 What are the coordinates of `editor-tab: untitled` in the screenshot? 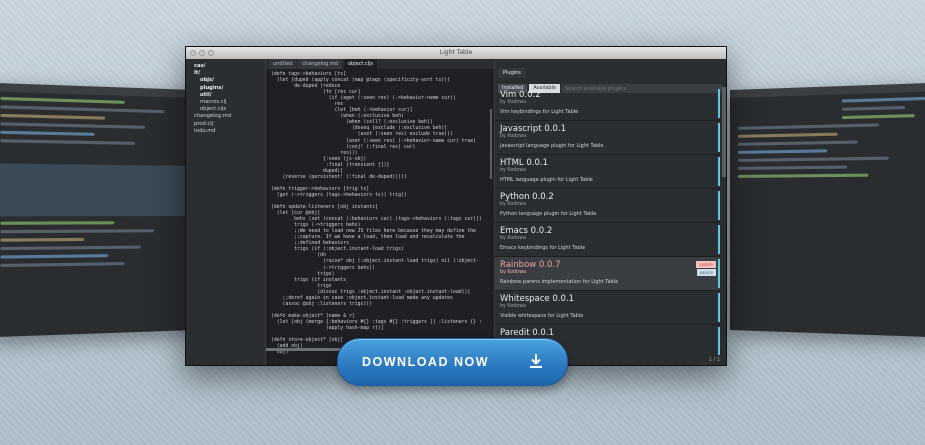 It's located at (283, 64).